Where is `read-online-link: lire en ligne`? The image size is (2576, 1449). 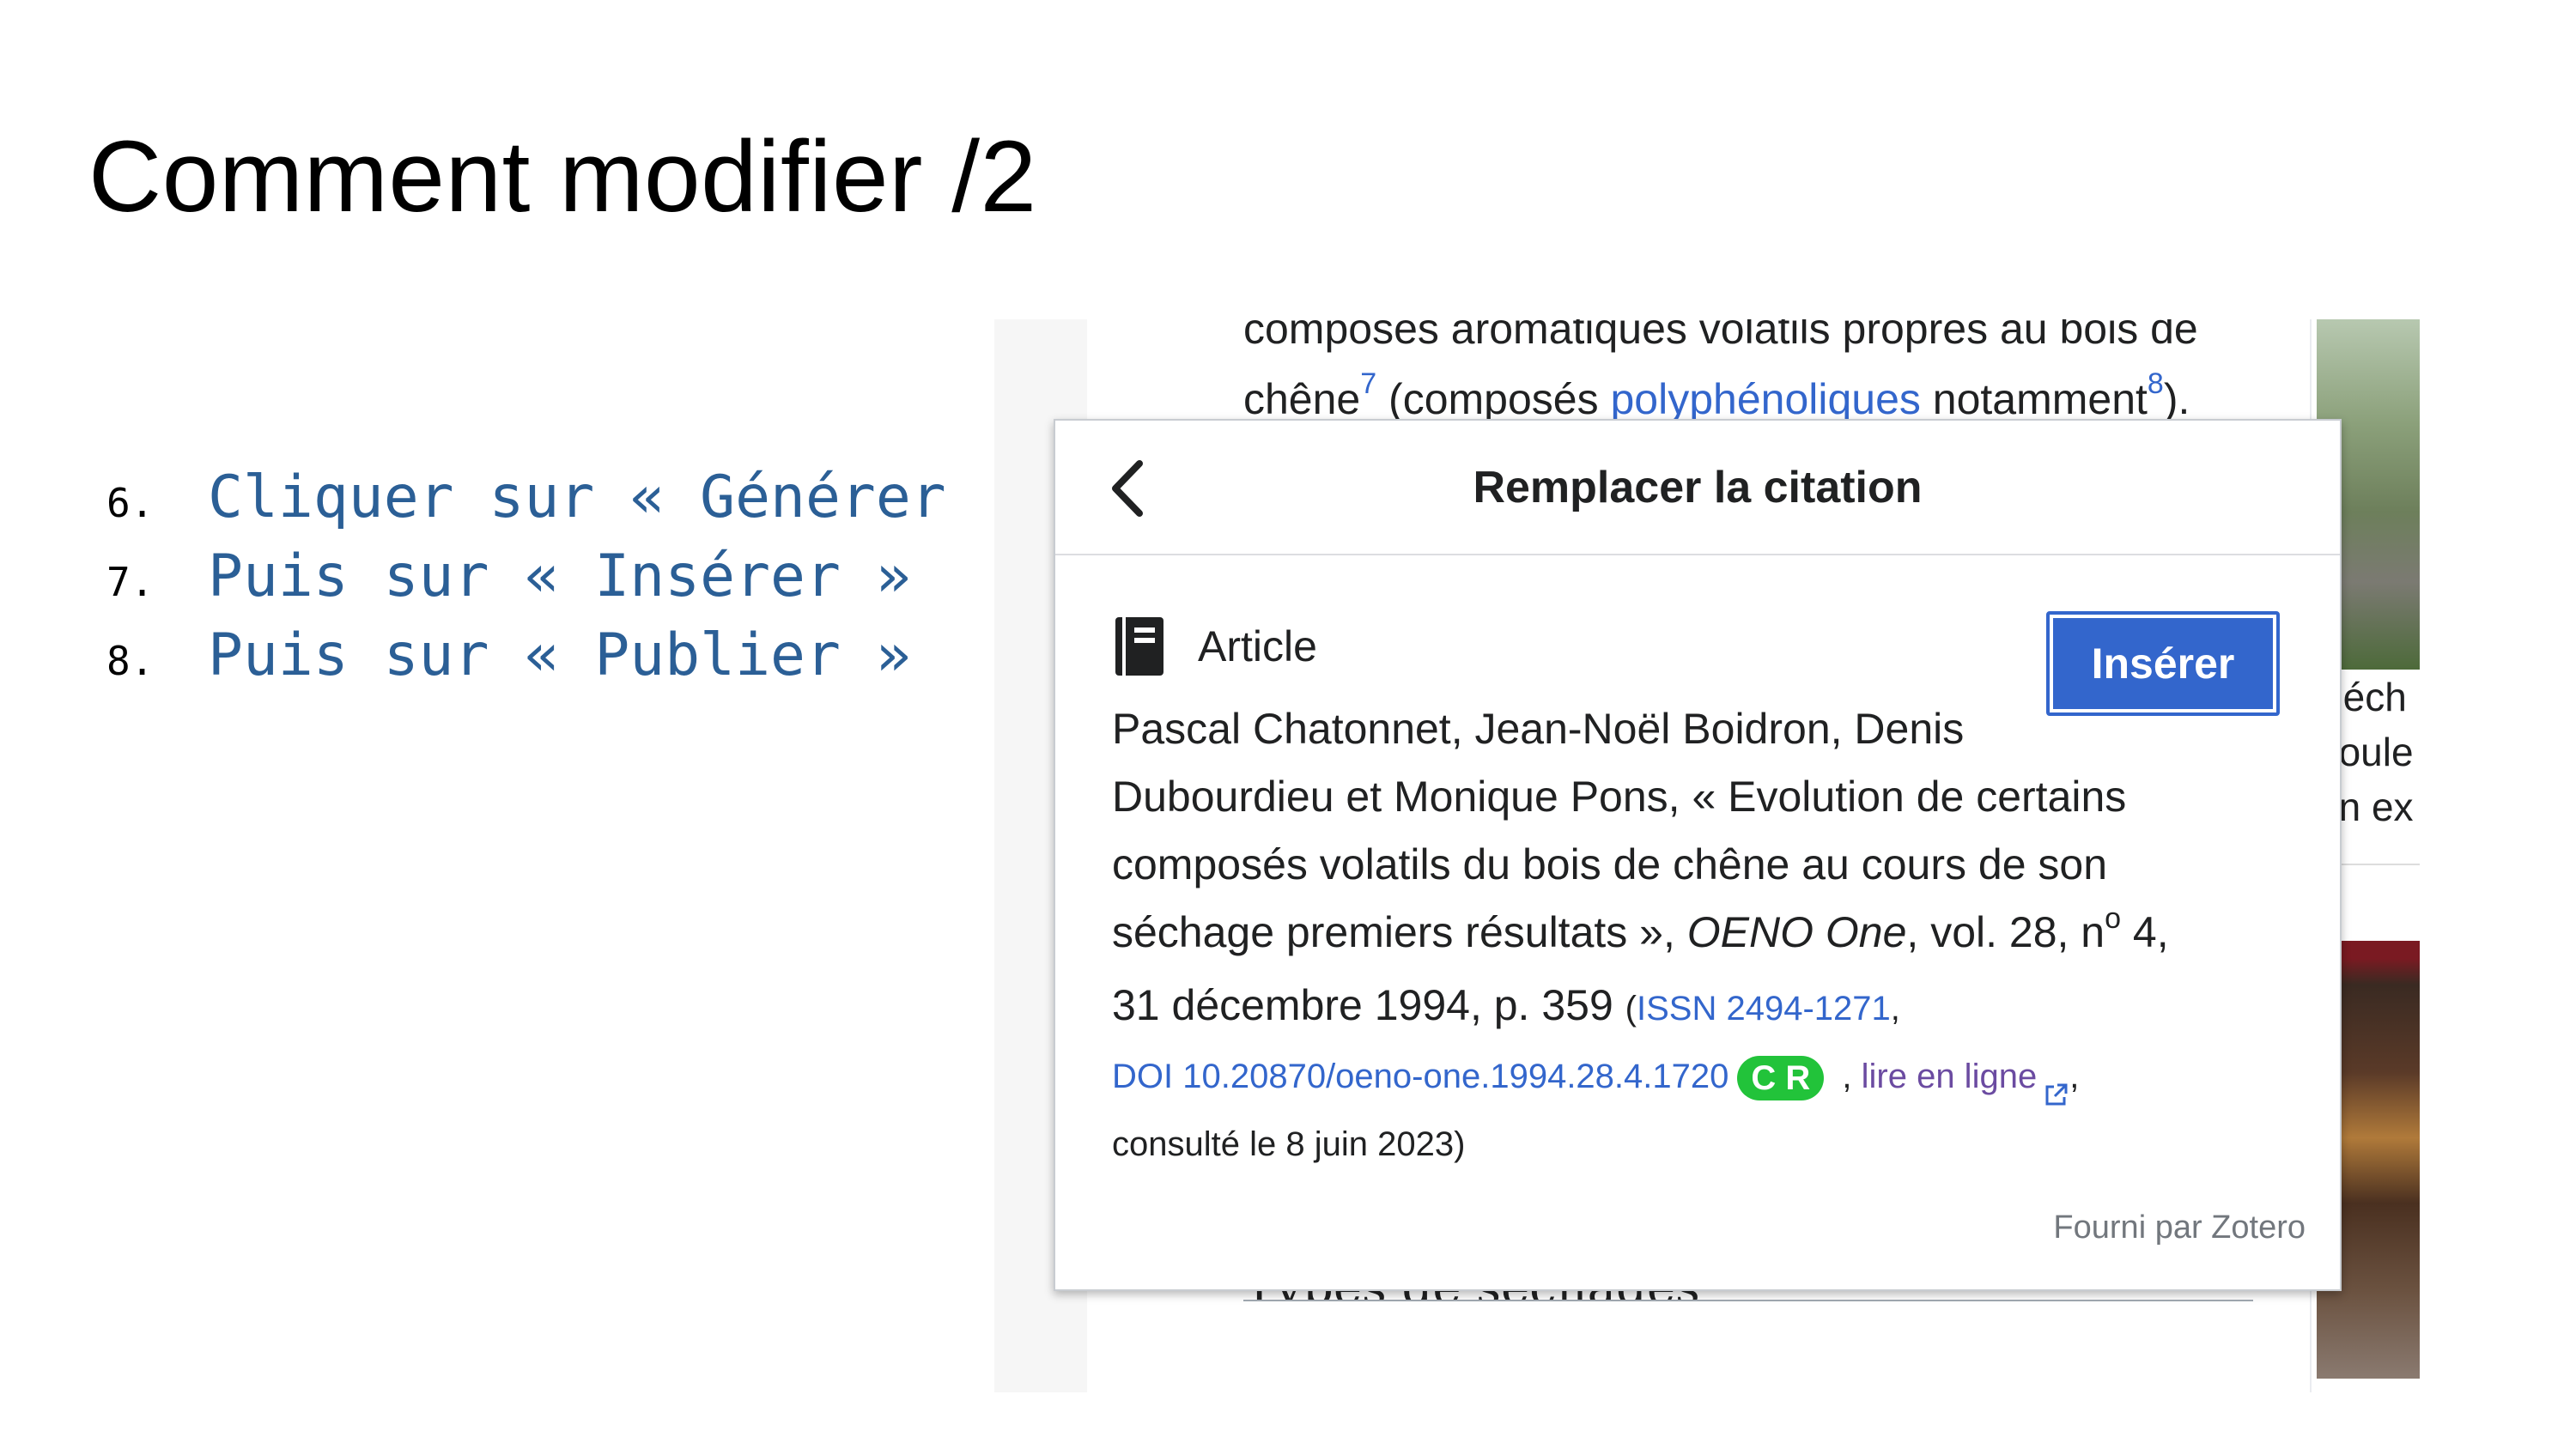
read-online-link: lire en ligne is located at coordinates (1950, 1076).